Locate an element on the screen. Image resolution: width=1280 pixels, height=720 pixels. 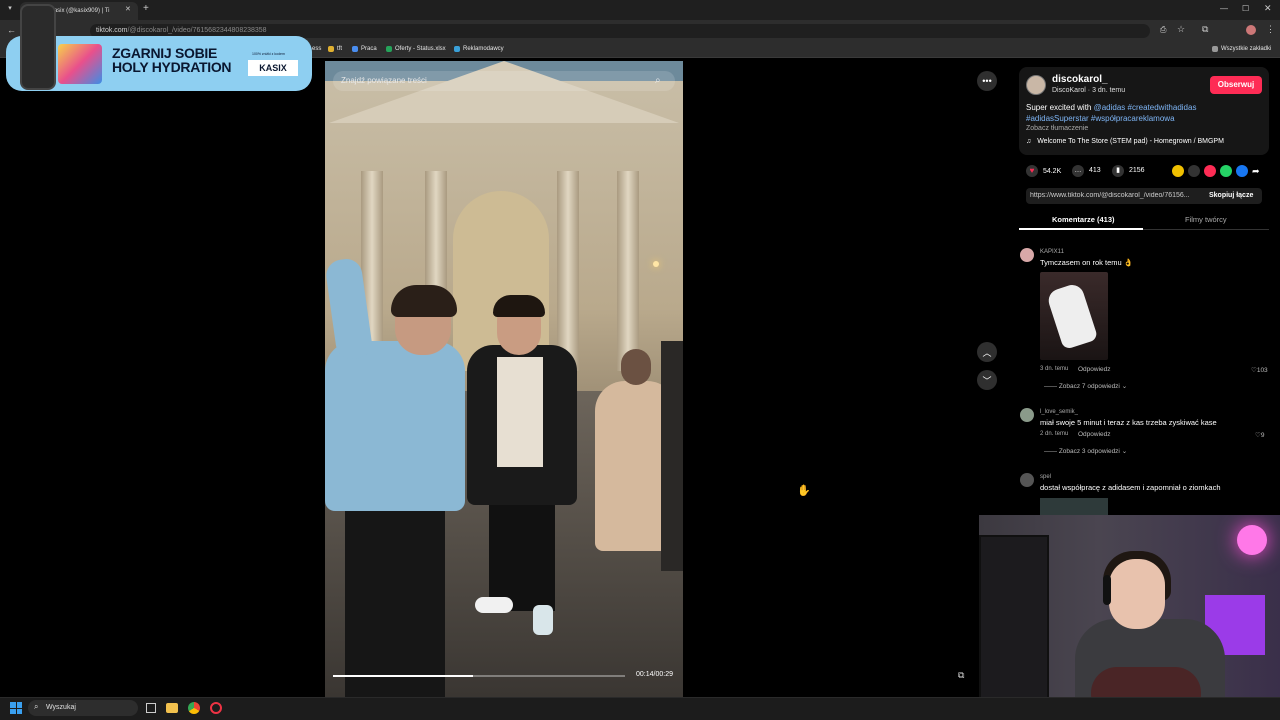
comment-like: ♡9 is located at coordinates (1259, 435).